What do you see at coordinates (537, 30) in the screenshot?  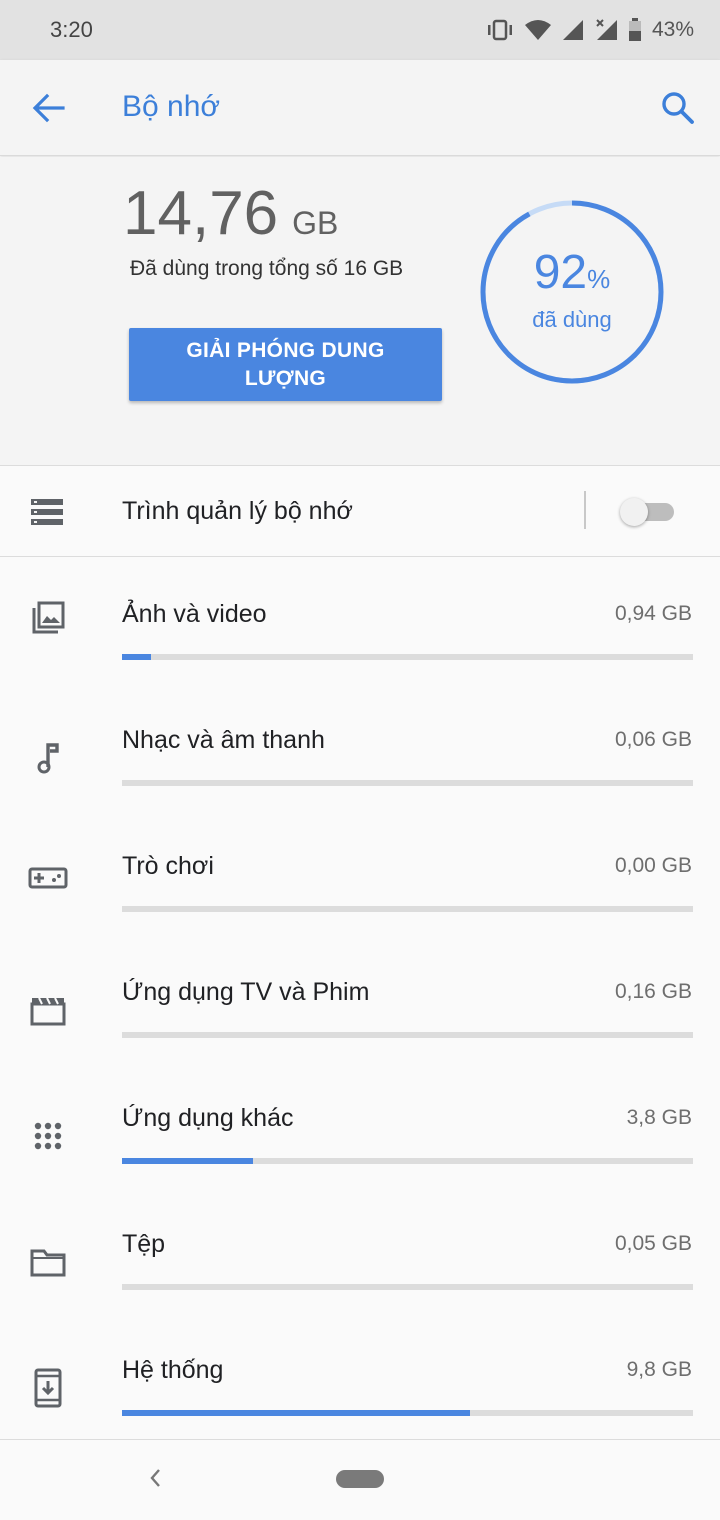 I see `wifi-icon` at bounding box center [537, 30].